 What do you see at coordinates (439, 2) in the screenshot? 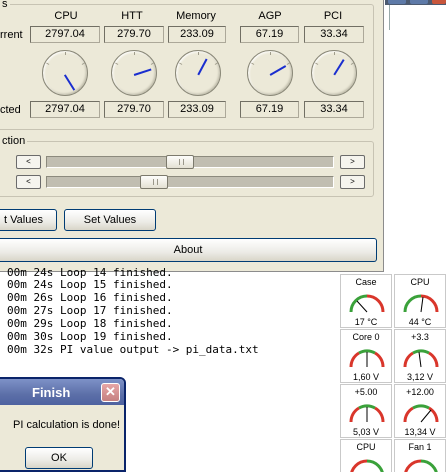
I see `close-button` at bounding box center [439, 2].